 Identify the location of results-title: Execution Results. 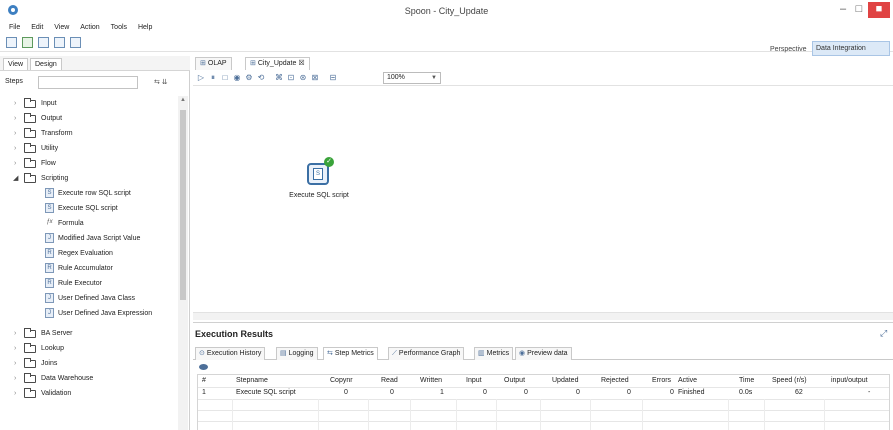
(234, 334).